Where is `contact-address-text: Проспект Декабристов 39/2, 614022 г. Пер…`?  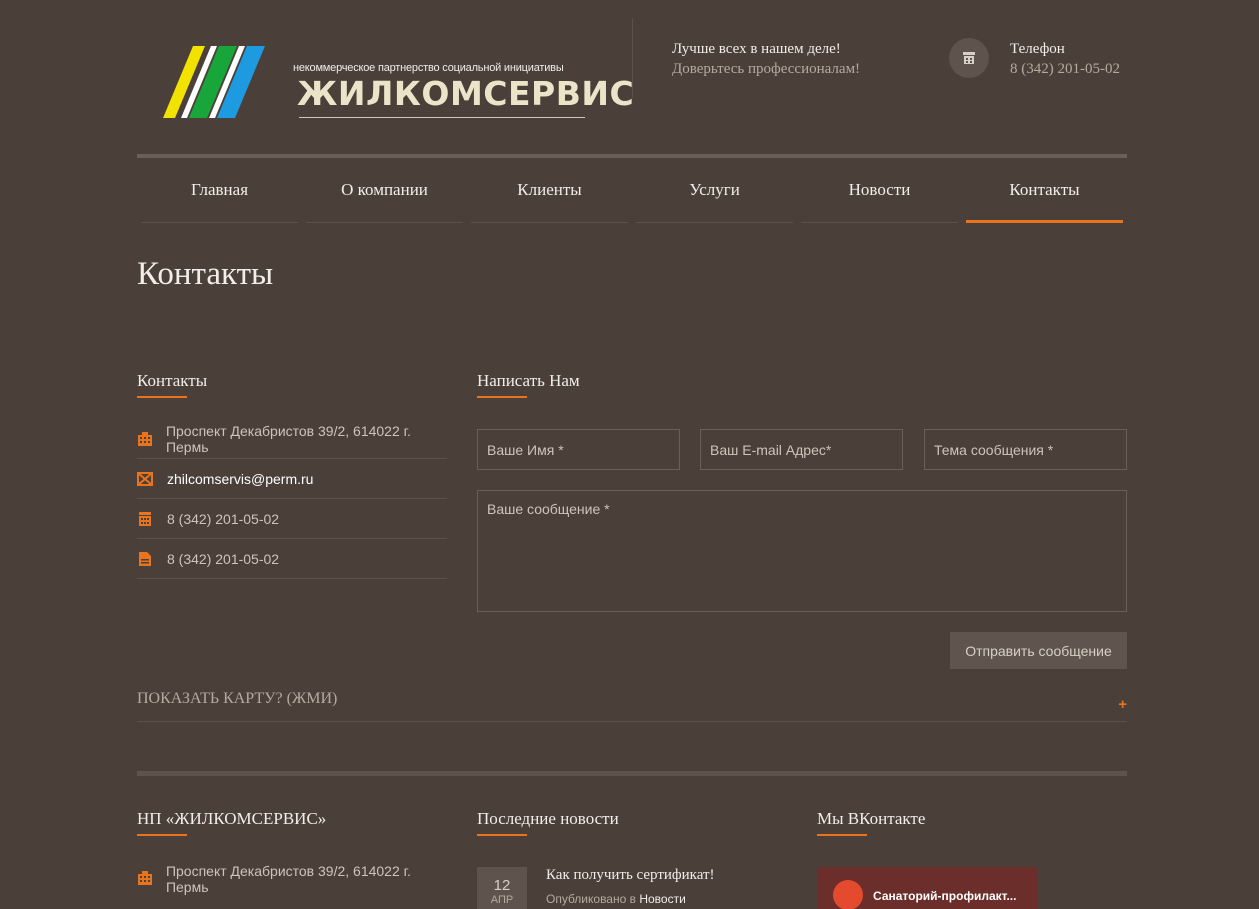
contact-address-text: Проспект Декабристов 39/2, 614022 г. Пер… is located at coordinates (288, 438).